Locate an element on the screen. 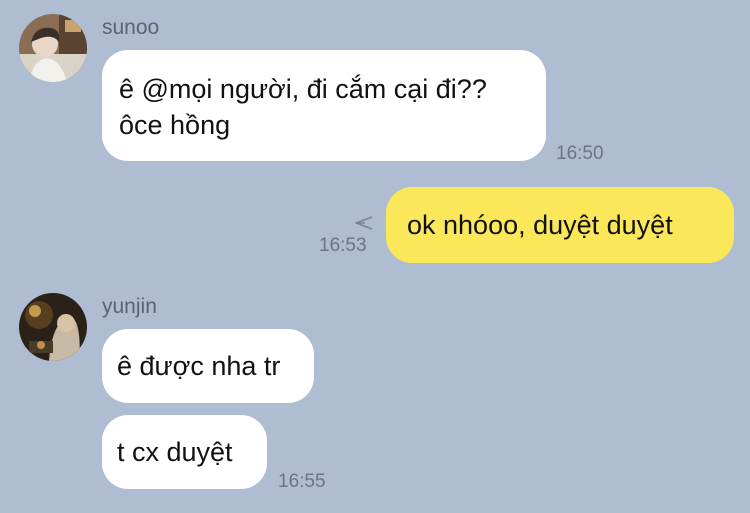 This screenshot has width=750, height=513. message-bubble: t cx duyệt is located at coordinates (184, 452).